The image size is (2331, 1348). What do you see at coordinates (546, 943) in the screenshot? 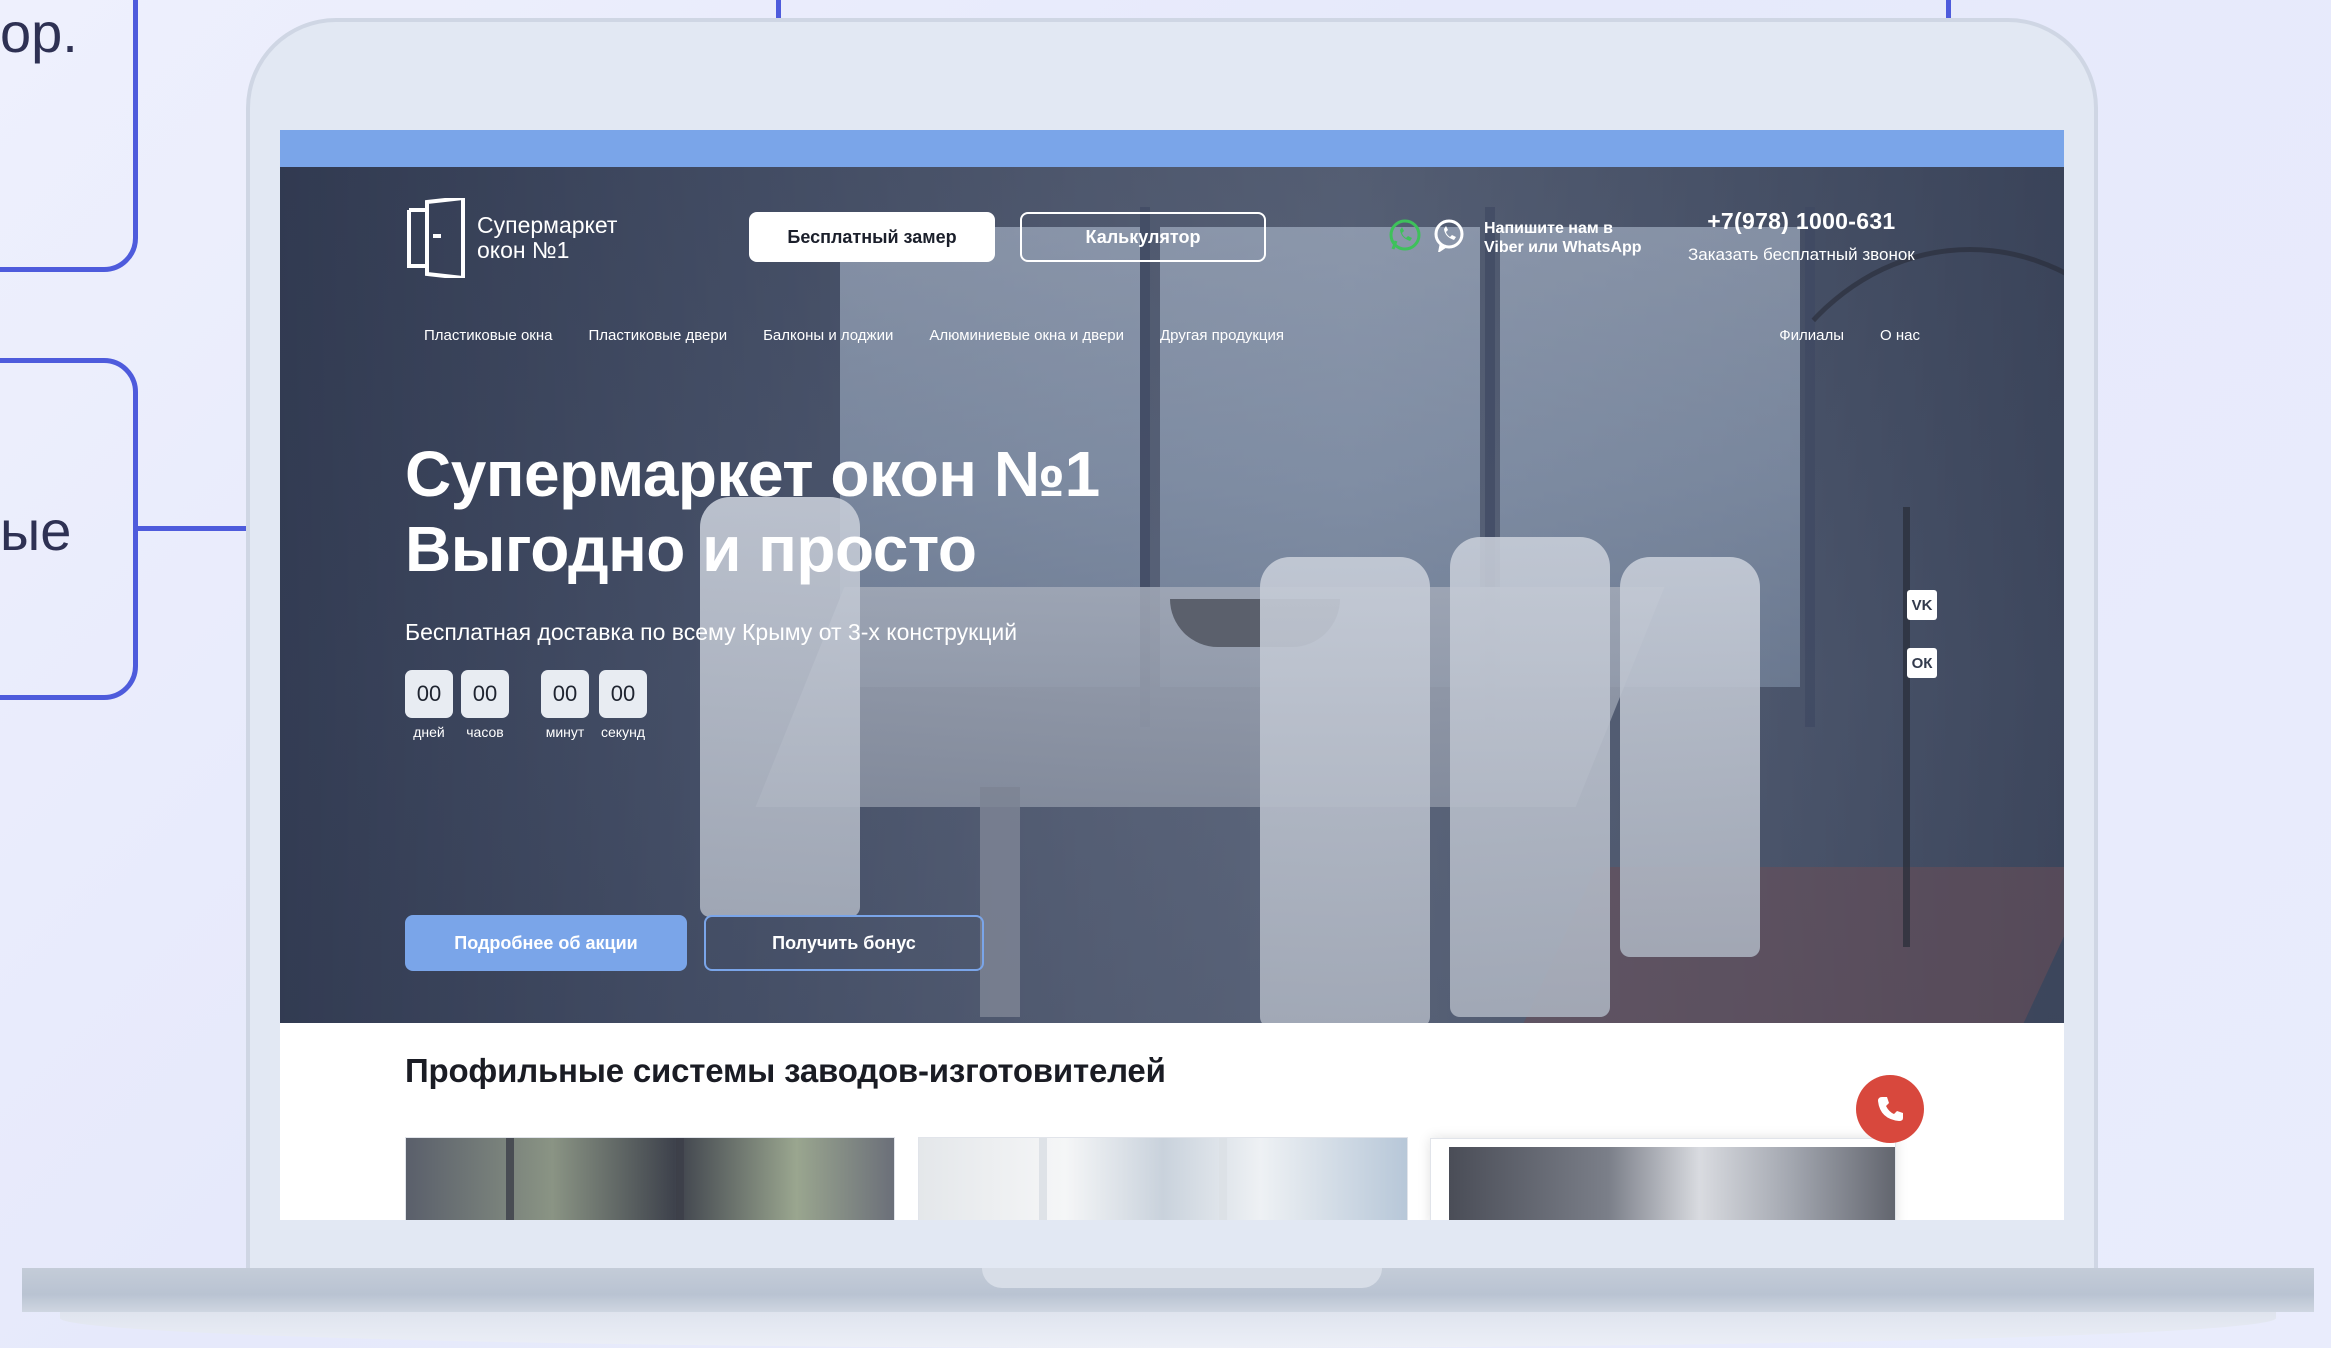
I see `promo-details-button: Подробнее об акции` at bounding box center [546, 943].